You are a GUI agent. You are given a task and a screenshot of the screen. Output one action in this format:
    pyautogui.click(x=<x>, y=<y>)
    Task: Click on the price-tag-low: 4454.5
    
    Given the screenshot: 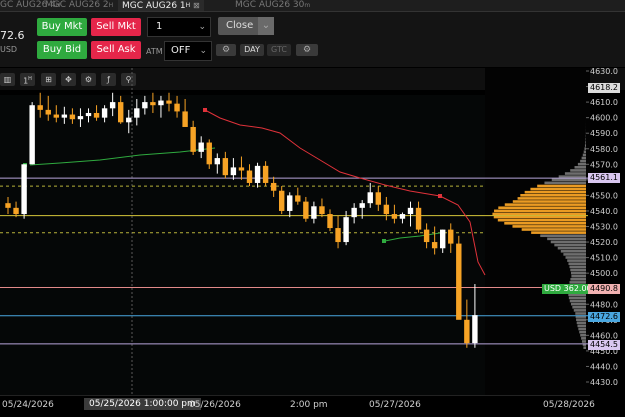 What is the action you would take?
    pyautogui.click(x=604, y=345)
    